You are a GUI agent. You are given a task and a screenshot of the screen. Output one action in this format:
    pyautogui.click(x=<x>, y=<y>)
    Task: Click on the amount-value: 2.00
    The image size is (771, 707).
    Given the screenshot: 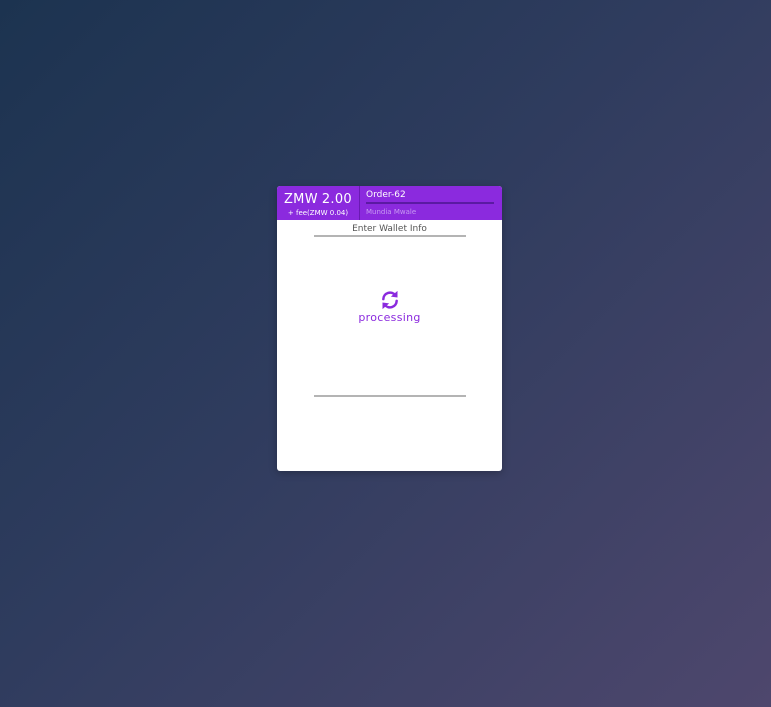 What is the action you would take?
    pyautogui.click(x=337, y=199)
    